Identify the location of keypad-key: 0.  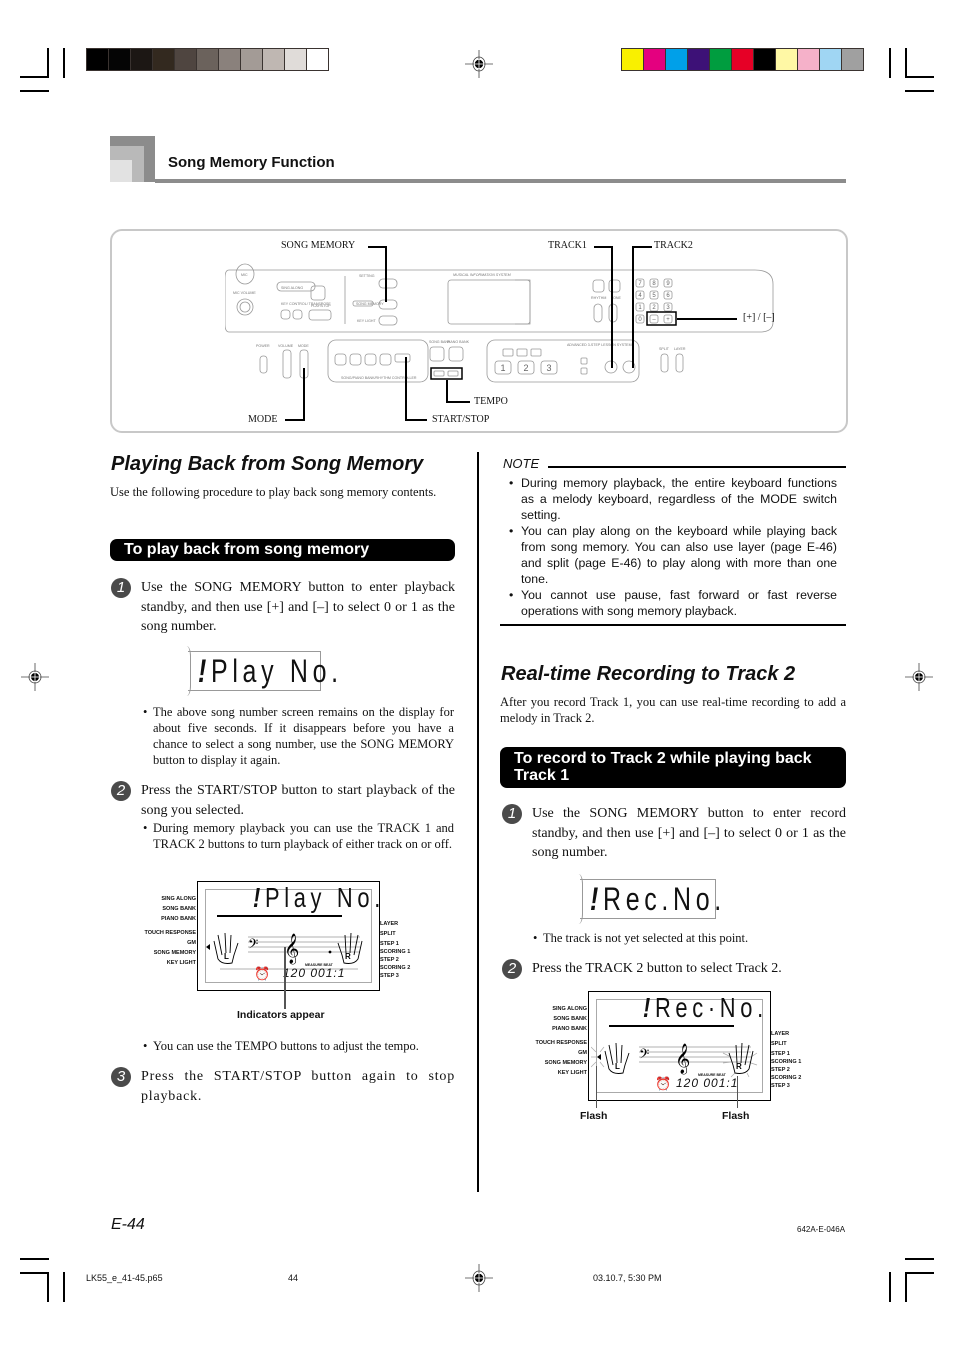
(640, 320).